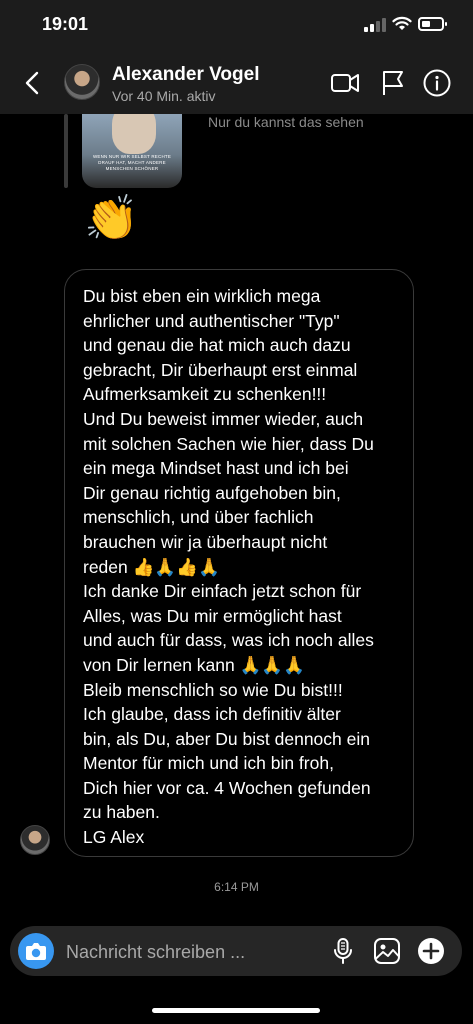 The height and width of the screenshot is (1024, 473). What do you see at coordinates (236, 887) in the screenshot?
I see `message-timestamp: 6:14 PM` at bounding box center [236, 887].